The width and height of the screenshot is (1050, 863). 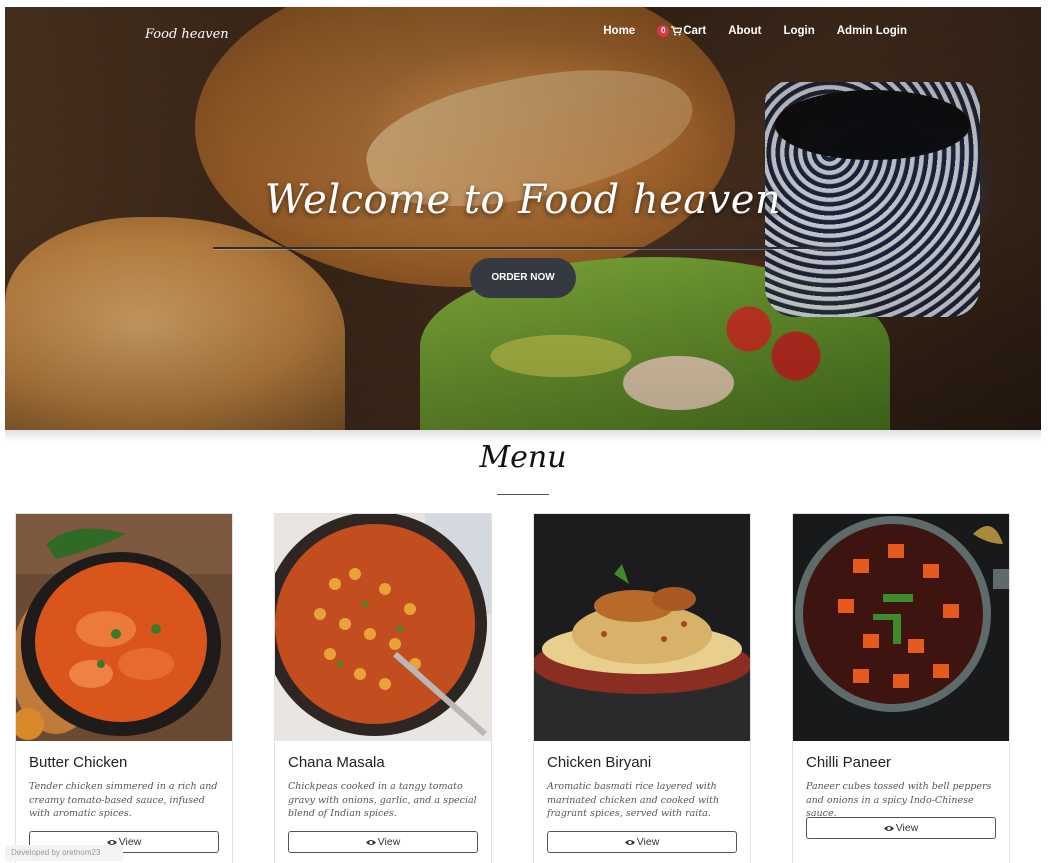 What do you see at coordinates (642, 627) in the screenshot?
I see `chicken-biryani-image` at bounding box center [642, 627].